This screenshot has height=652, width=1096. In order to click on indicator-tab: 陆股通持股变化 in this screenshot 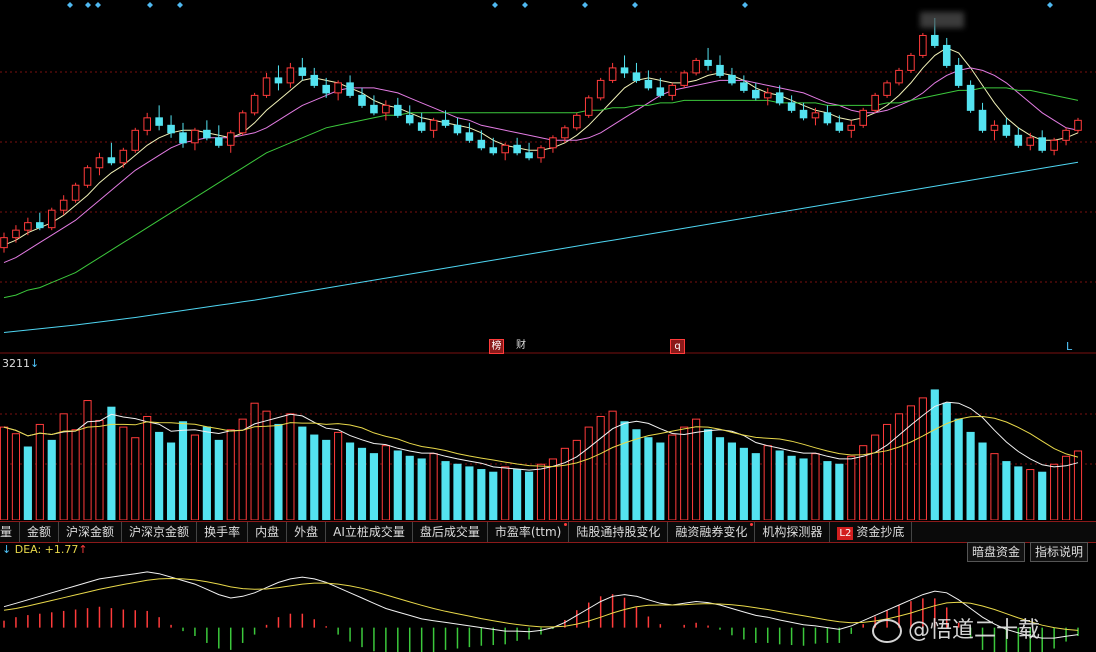, I will do `click(619, 532)`.